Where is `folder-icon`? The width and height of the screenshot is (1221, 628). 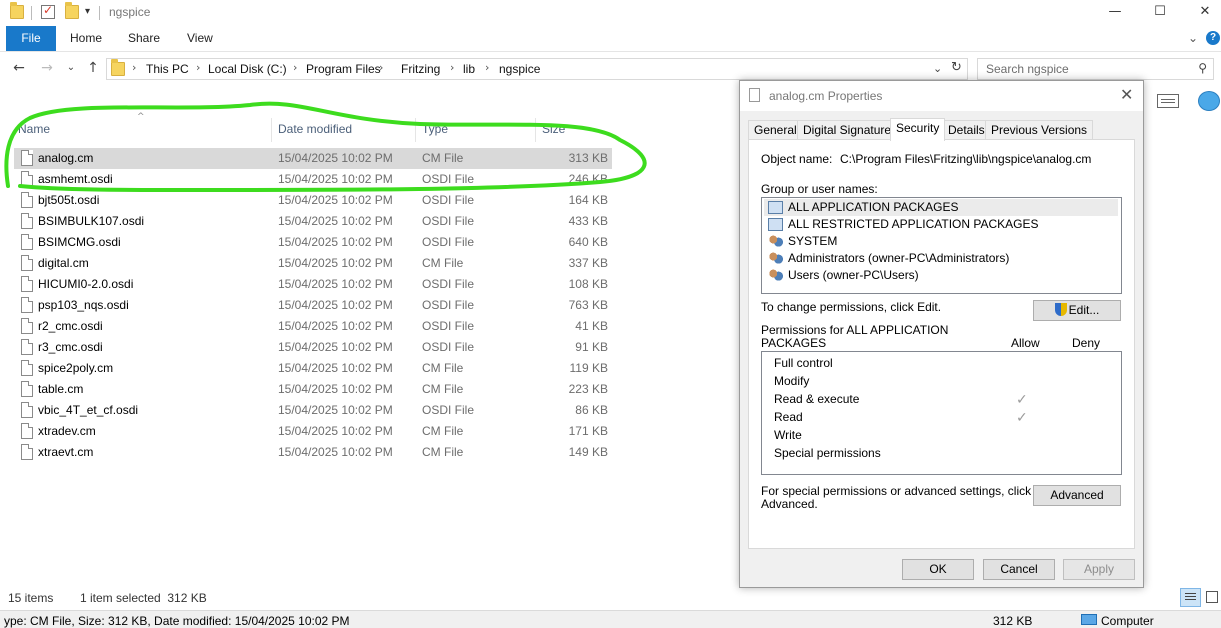 folder-icon is located at coordinates (118, 67).